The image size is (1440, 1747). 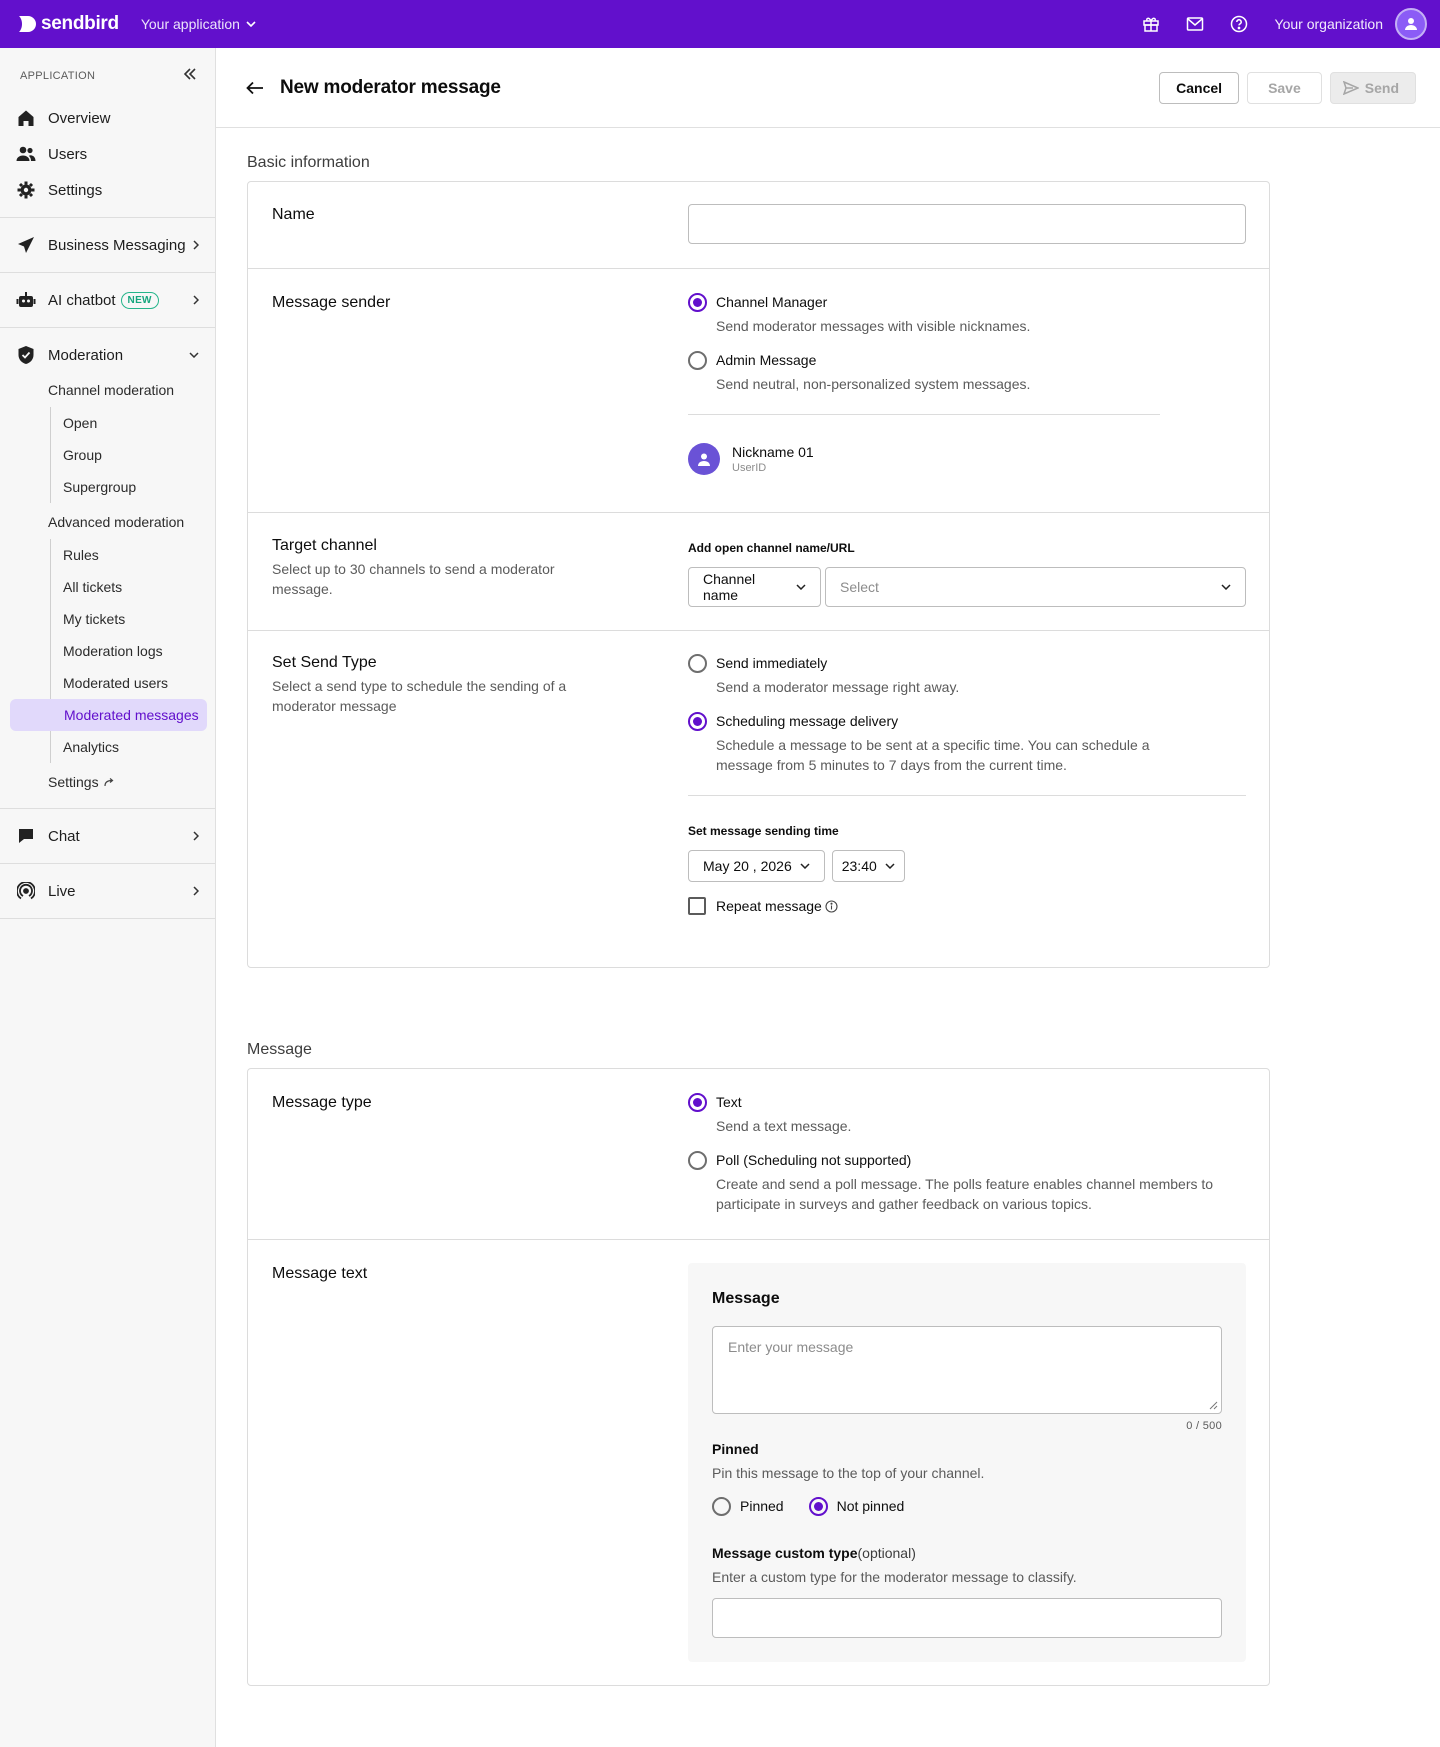 I want to click on resize-handle-icon, so click(x=1213, y=1405).